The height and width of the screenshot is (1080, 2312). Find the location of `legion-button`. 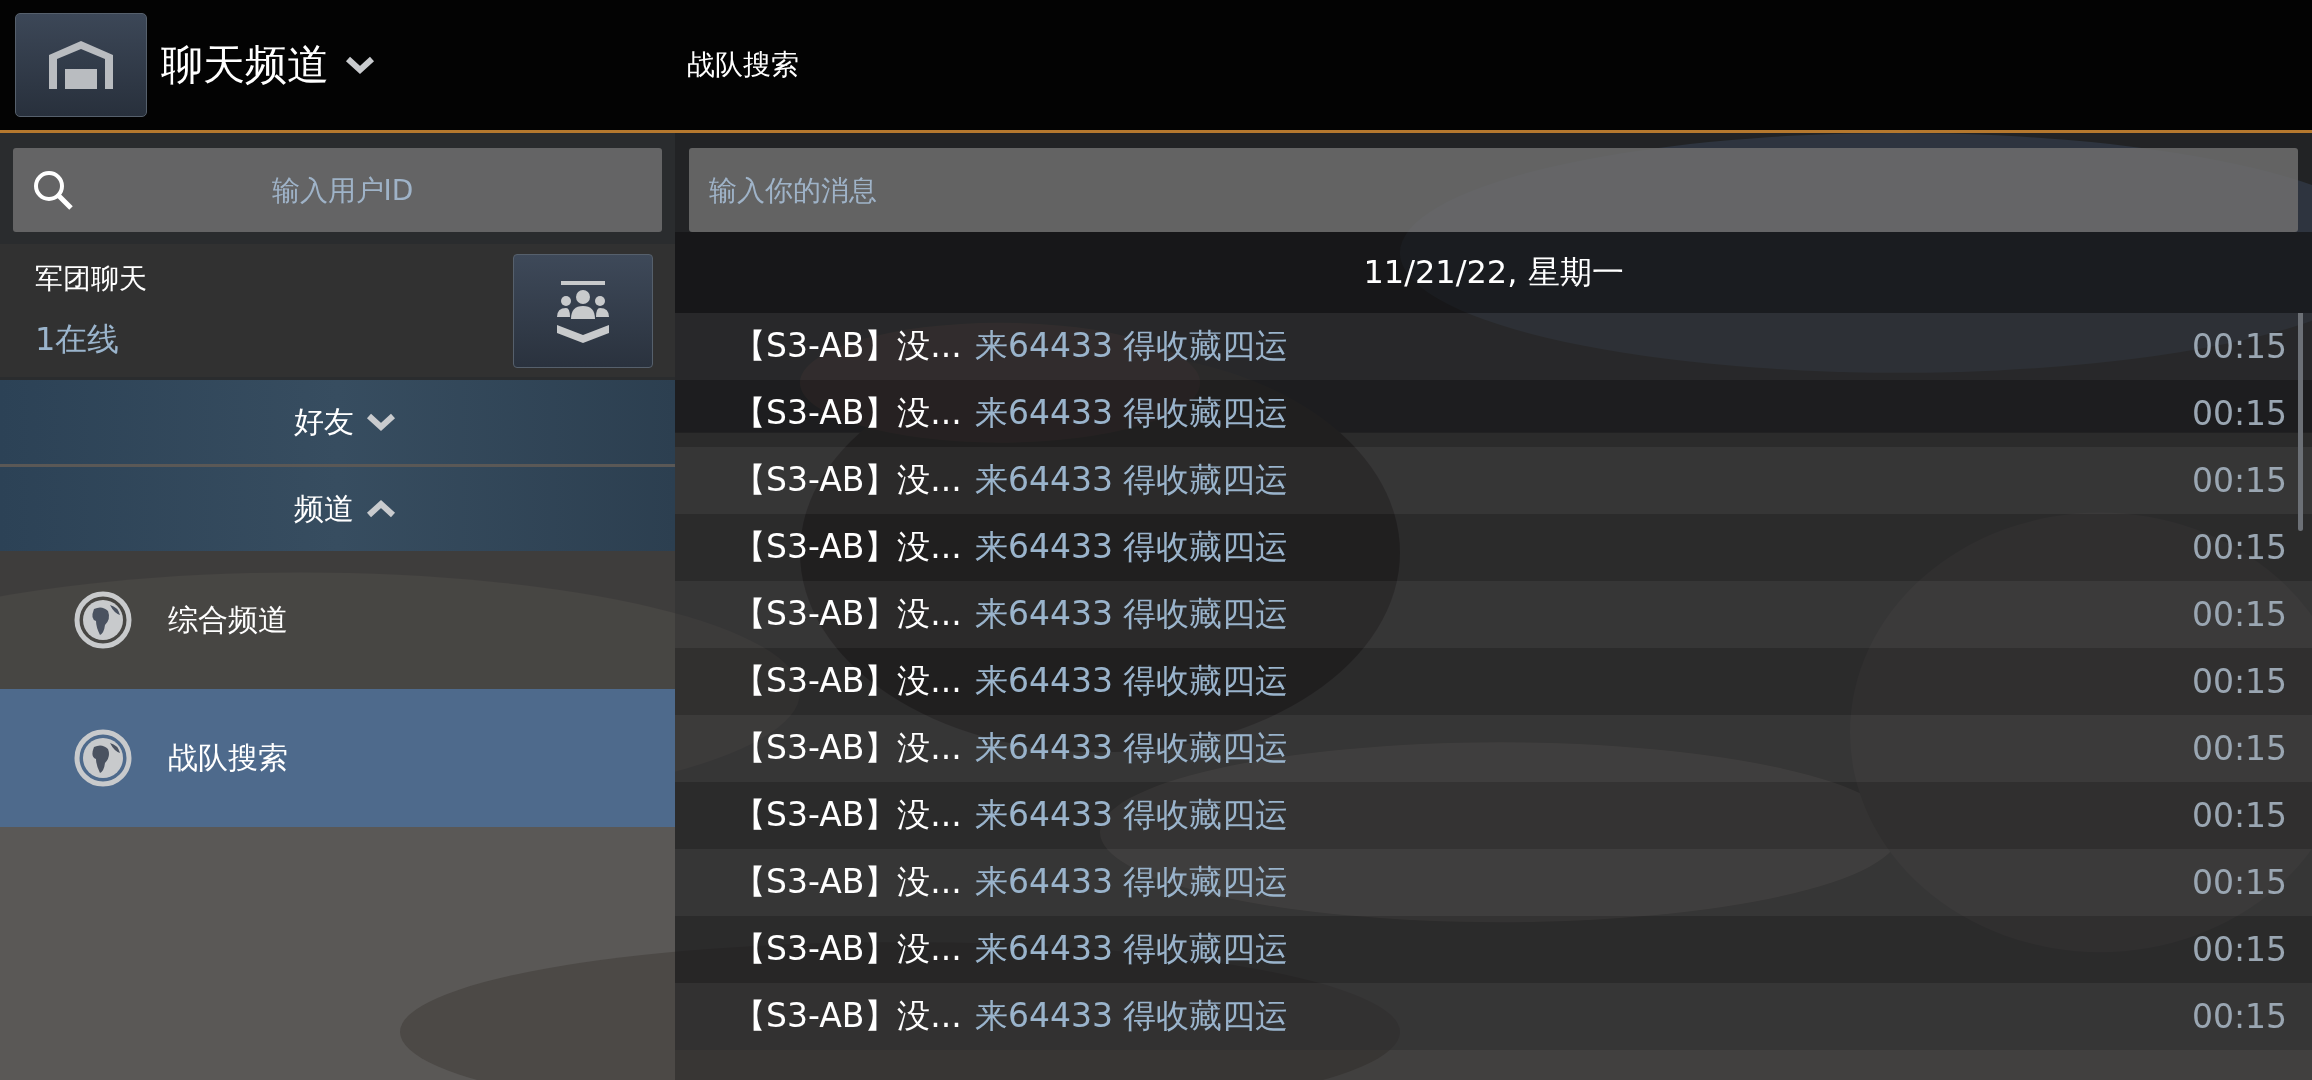

legion-button is located at coordinates (583, 310).